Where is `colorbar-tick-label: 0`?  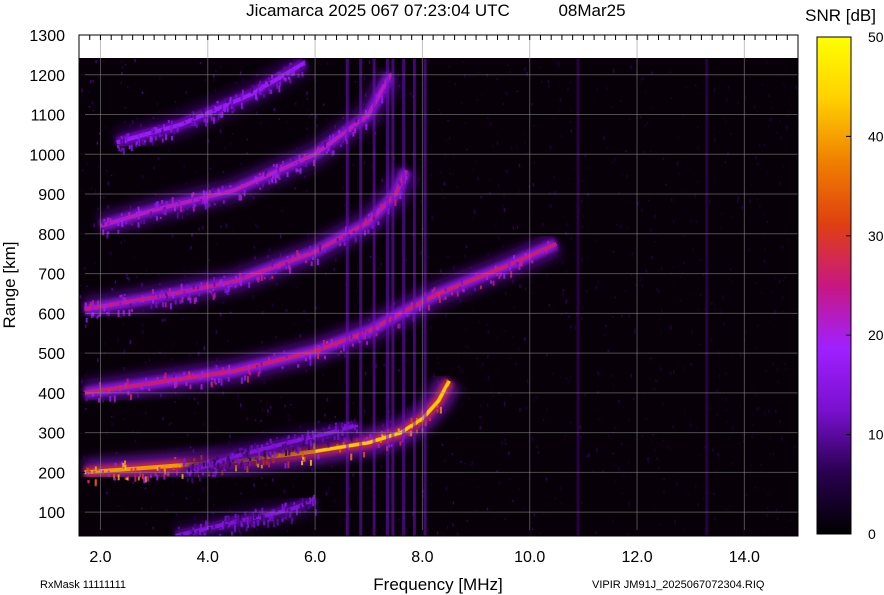
colorbar-tick-label: 0 is located at coordinates (872, 534).